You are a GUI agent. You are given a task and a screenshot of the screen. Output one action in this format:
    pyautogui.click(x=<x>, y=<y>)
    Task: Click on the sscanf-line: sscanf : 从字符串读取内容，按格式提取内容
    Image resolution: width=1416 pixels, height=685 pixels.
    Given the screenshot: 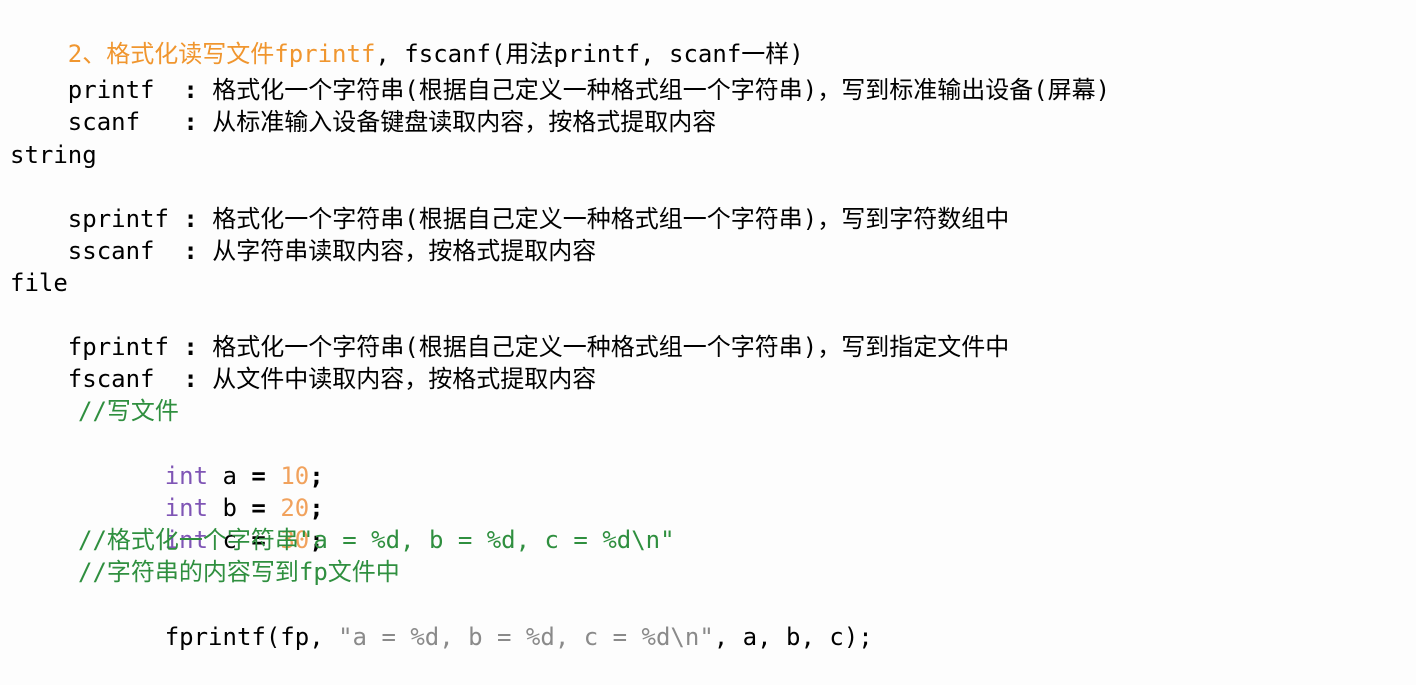 What is the action you would take?
    pyautogui.click(x=332, y=251)
    